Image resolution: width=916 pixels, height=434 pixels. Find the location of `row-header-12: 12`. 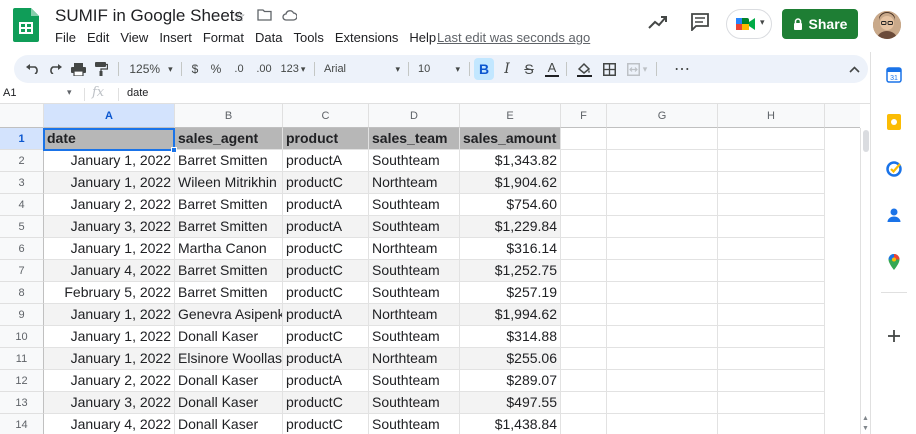

row-header-12: 12 is located at coordinates (22, 381).